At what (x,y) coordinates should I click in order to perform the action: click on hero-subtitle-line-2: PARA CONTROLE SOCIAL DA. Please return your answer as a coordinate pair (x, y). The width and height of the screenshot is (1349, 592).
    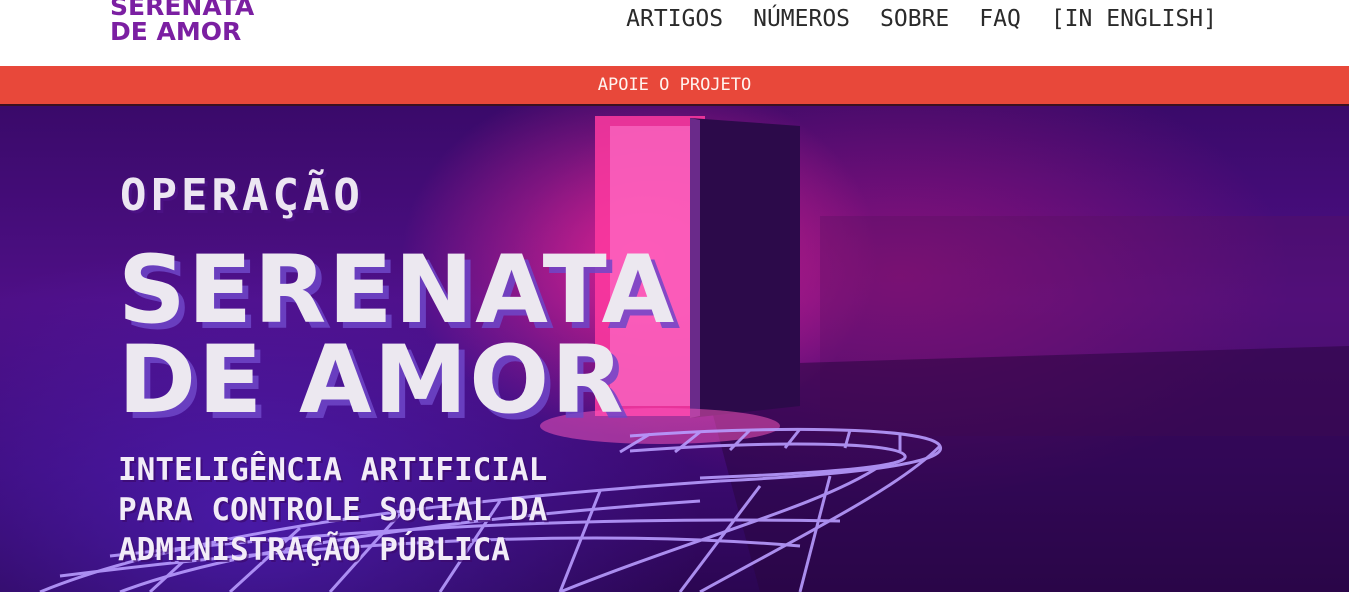
    Looking at the image, I should click on (333, 510).